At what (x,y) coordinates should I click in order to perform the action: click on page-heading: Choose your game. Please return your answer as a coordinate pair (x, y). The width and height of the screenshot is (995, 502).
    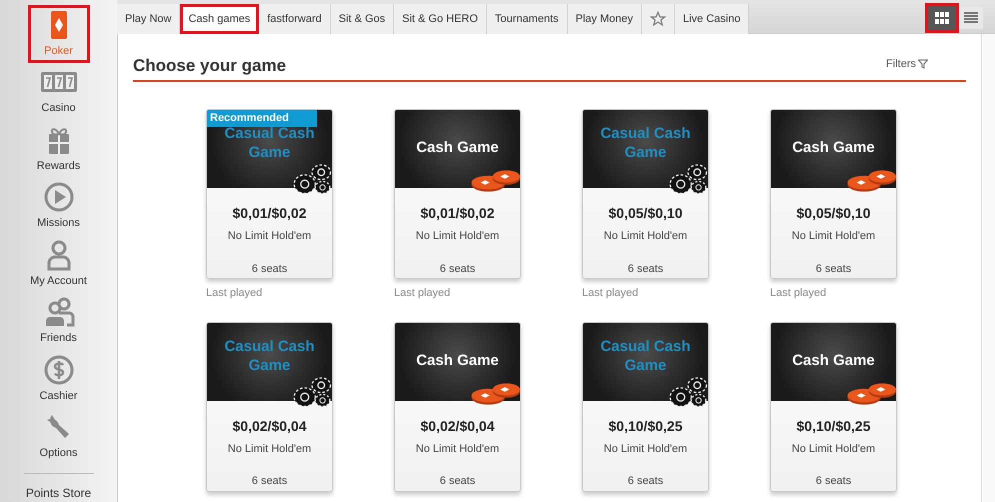
    Looking at the image, I should click on (209, 65).